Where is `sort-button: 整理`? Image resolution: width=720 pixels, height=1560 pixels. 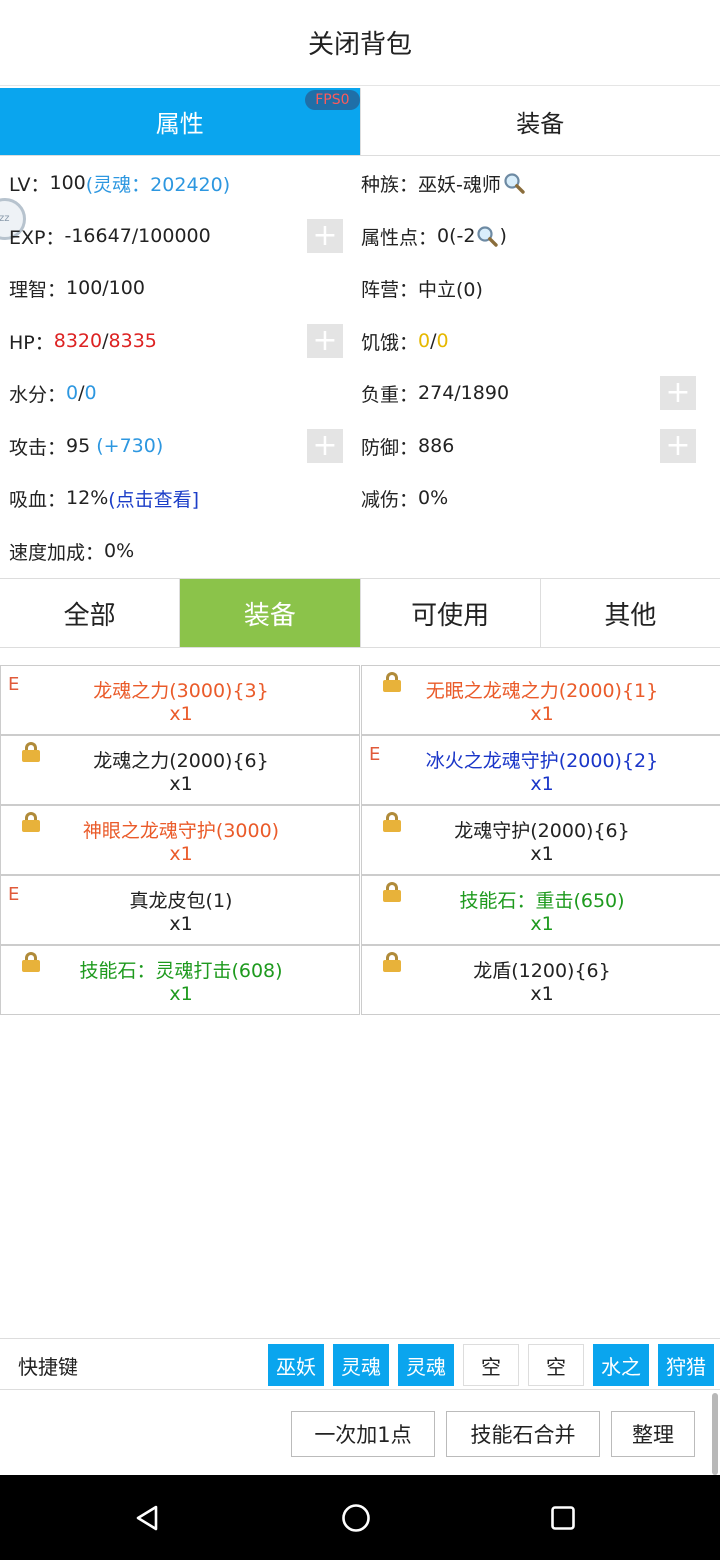
sort-button: 整理 is located at coordinates (653, 1434).